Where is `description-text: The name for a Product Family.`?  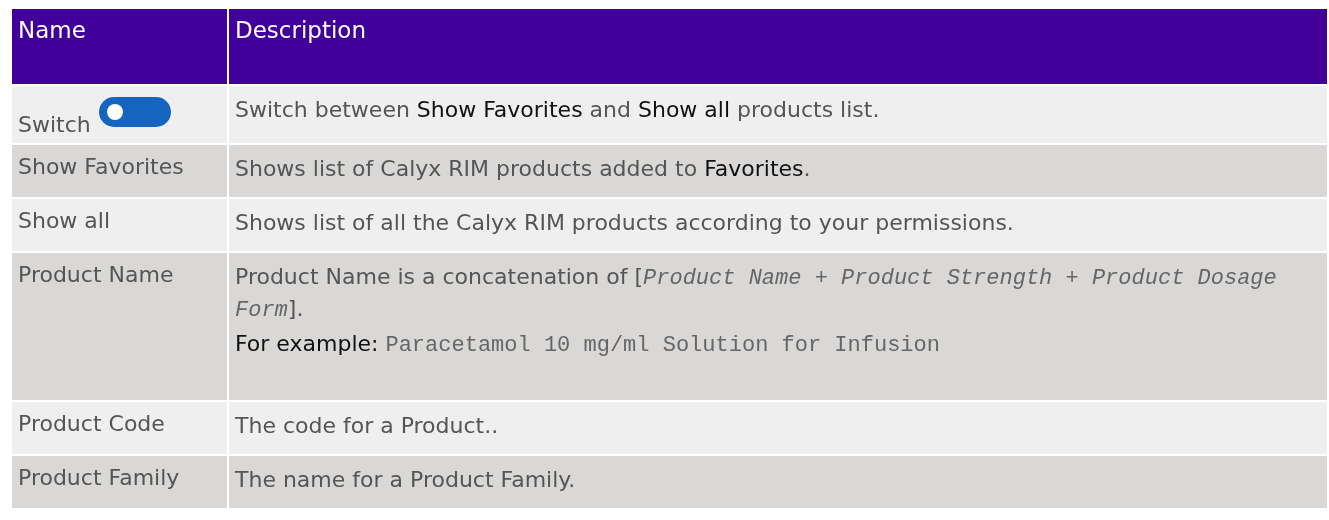 description-text: The name for a Product Family. is located at coordinates (406, 479).